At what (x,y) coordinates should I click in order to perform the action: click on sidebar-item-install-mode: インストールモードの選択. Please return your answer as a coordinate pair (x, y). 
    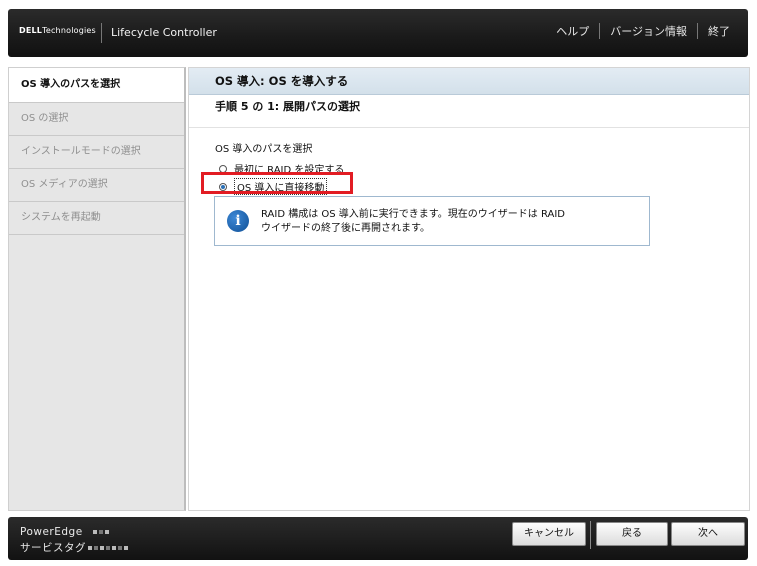
    Looking at the image, I should click on (96, 152).